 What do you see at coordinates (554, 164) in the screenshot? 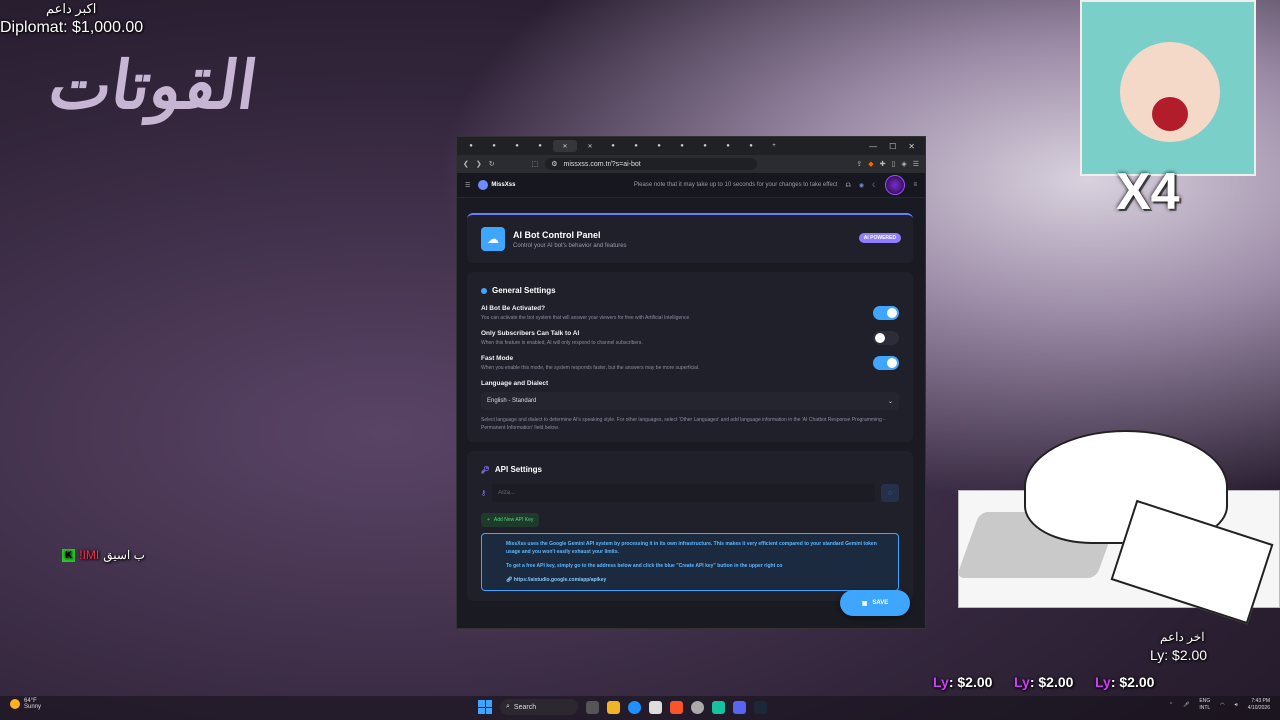
I see `site-info-icon: ⚙` at bounding box center [554, 164].